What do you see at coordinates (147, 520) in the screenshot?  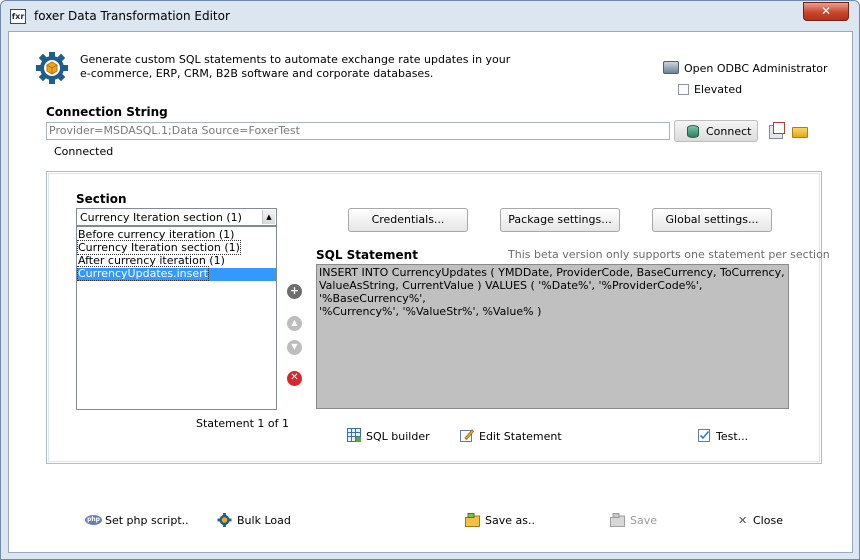 I see `set-php-script-label: Set php script..` at bounding box center [147, 520].